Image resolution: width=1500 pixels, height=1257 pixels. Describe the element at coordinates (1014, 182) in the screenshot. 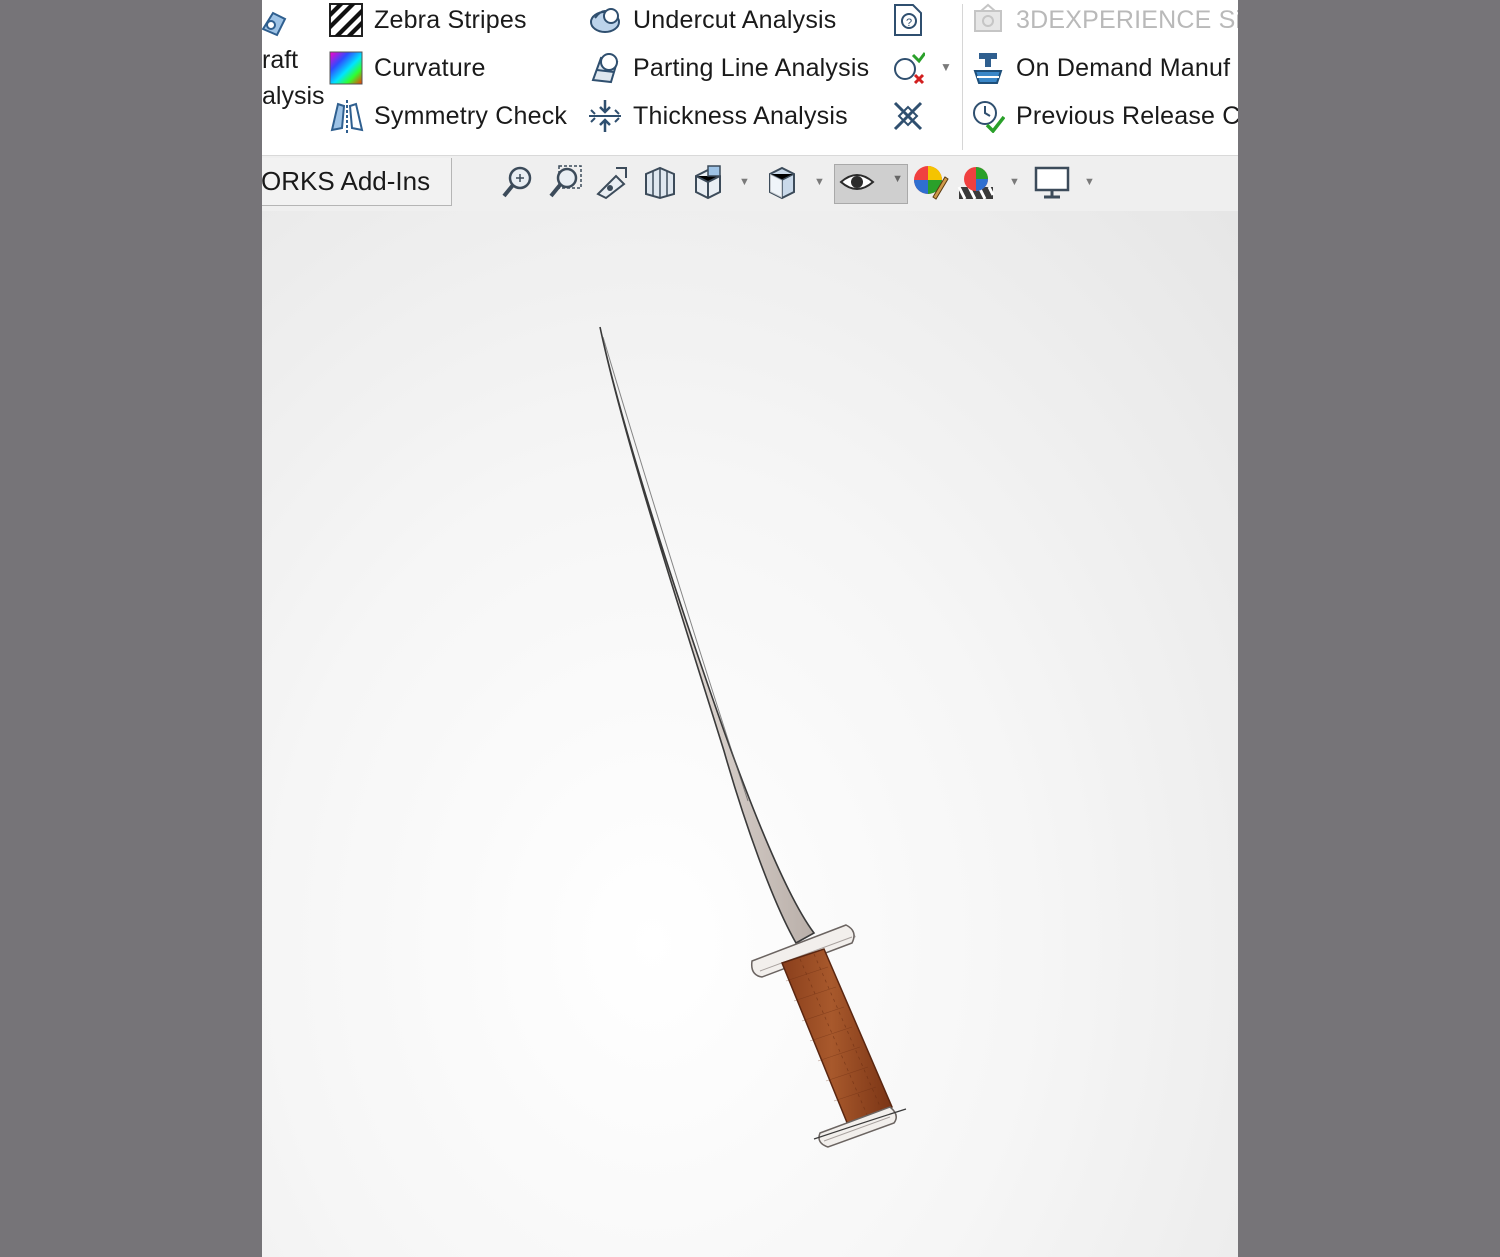

I see `apply-scene-dropdown: ▼` at that location.